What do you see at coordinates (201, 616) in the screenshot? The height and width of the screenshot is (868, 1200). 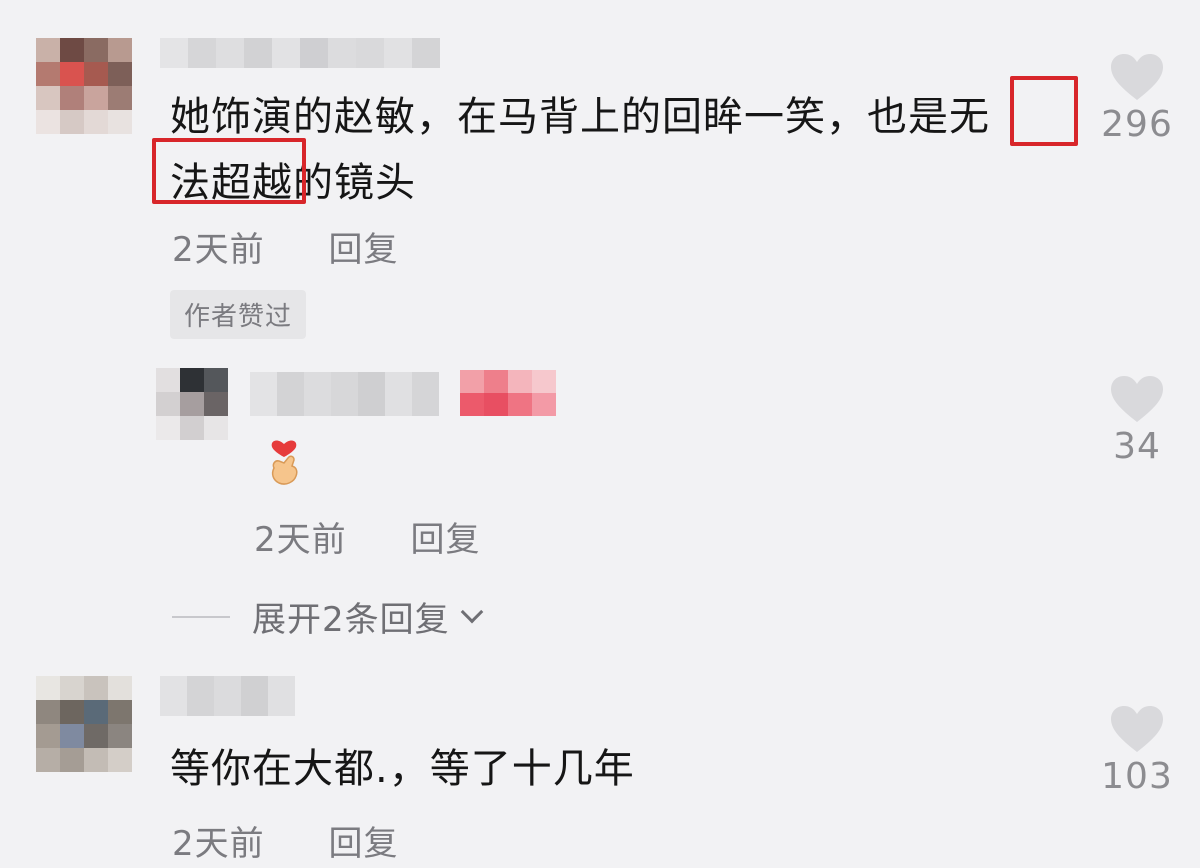 I see `divider-line` at bounding box center [201, 616].